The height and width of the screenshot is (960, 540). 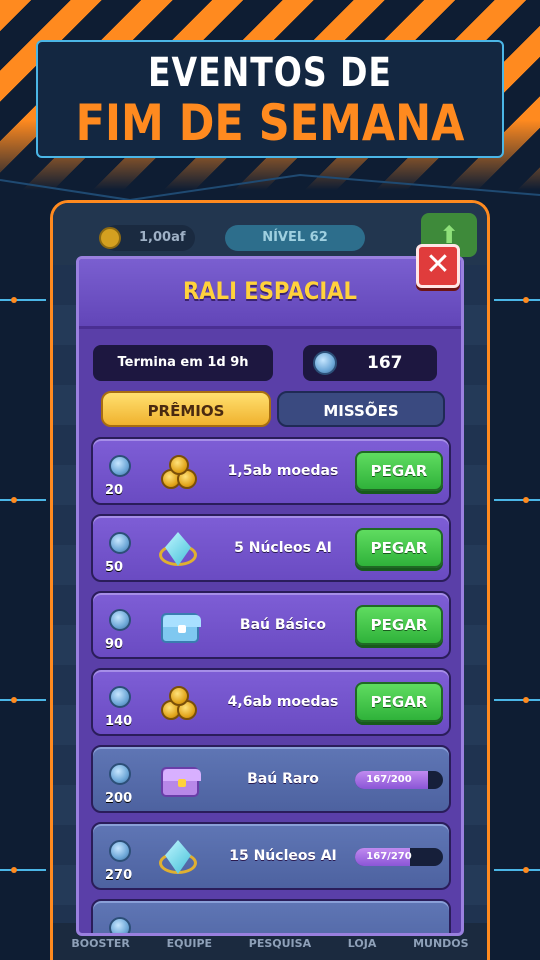 What do you see at coordinates (270, 123) in the screenshot?
I see `promo-title-line2: FIM DE SEMANA` at bounding box center [270, 123].